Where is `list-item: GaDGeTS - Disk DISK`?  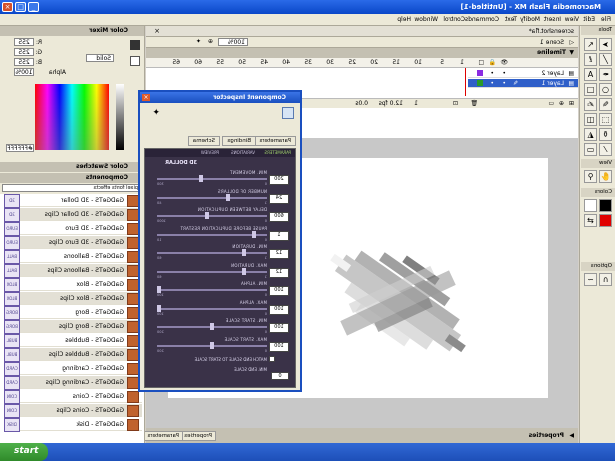 list-item: GaDGeTS - Disk DISK is located at coordinates (73, 425).